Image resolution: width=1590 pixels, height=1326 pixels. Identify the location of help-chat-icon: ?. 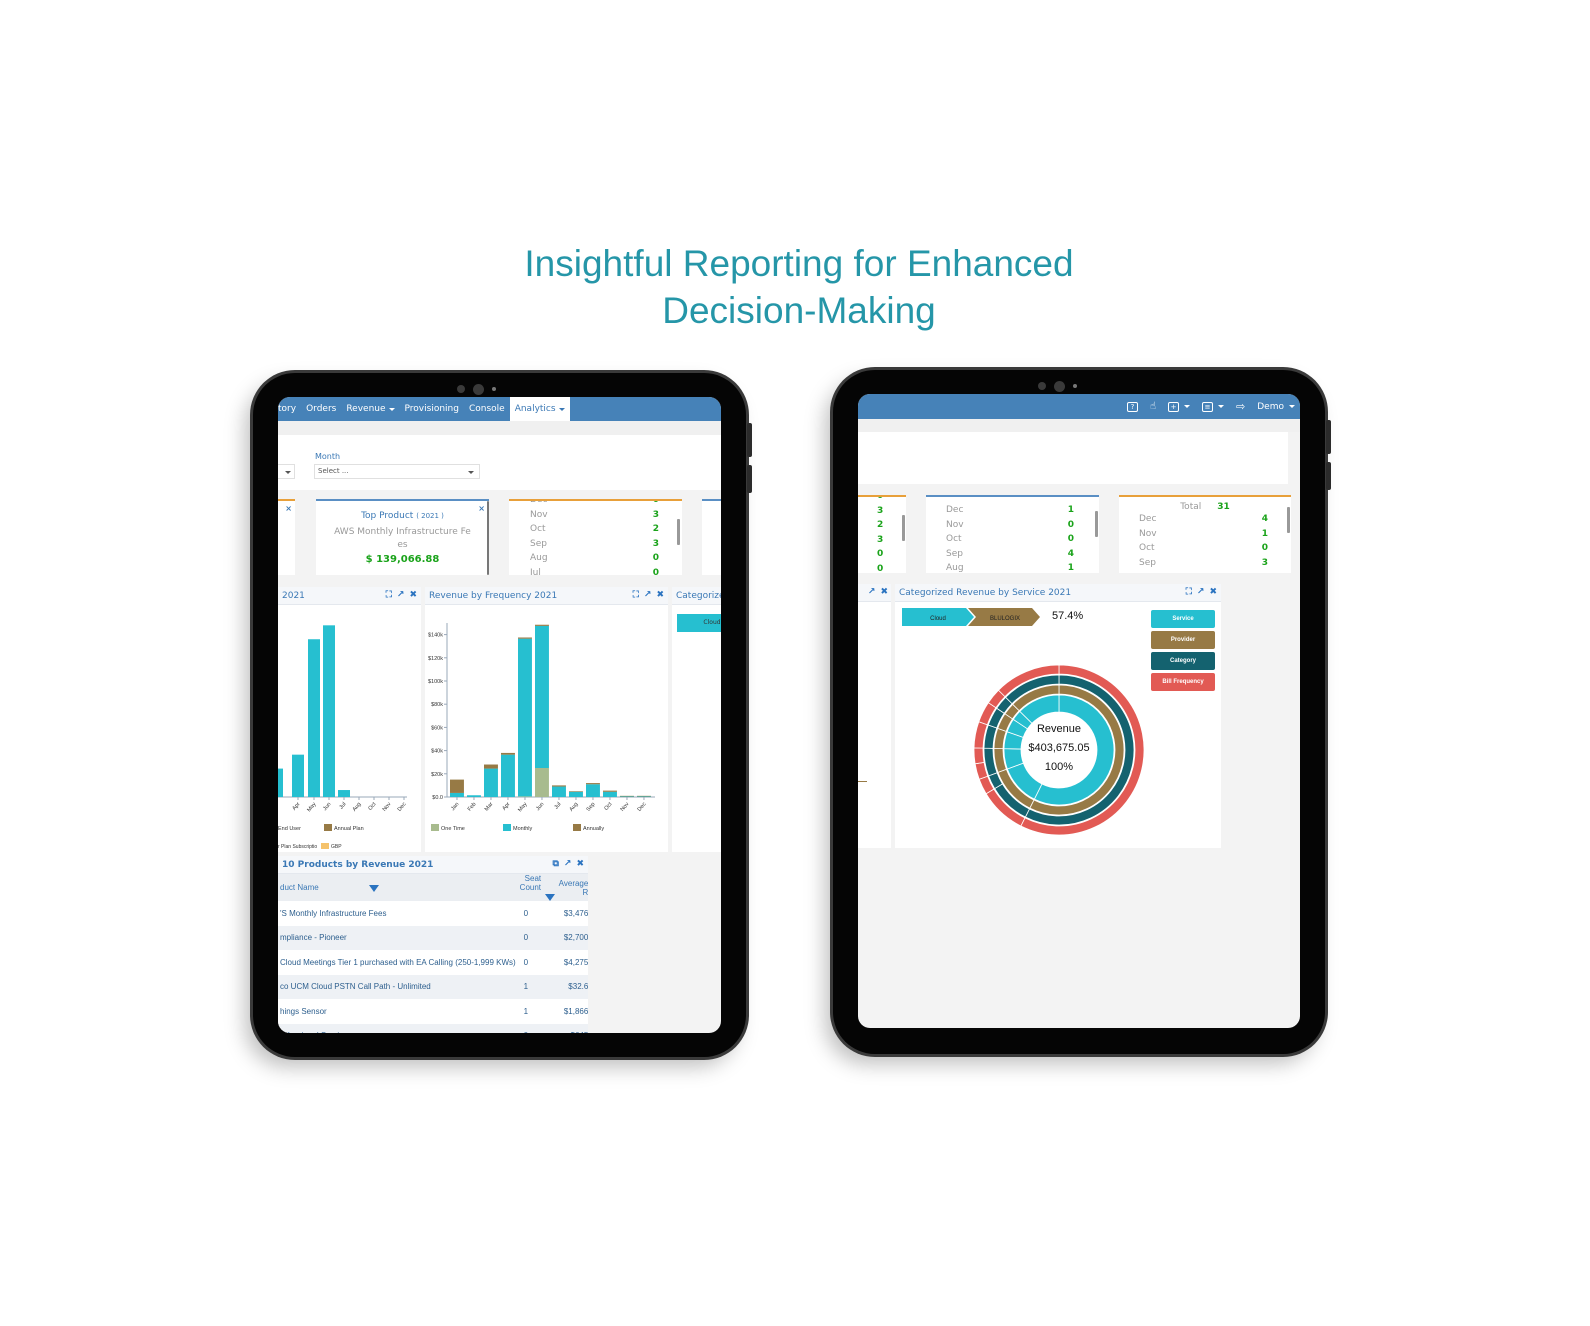
(1132, 406).